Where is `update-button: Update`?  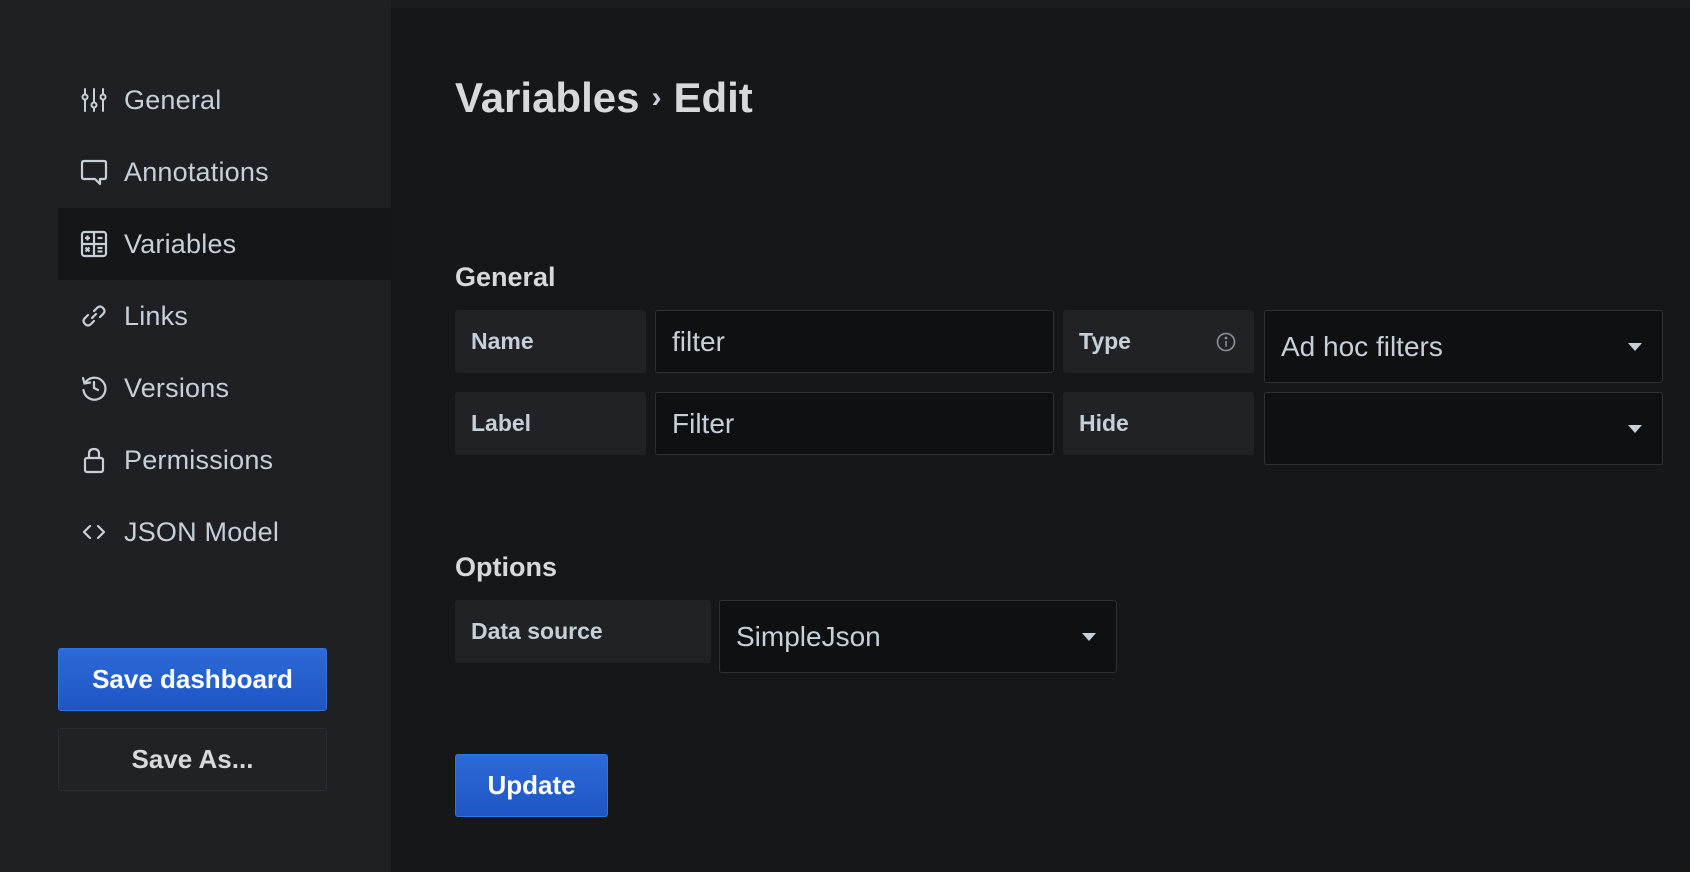
update-button: Update is located at coordinates (531, 785).